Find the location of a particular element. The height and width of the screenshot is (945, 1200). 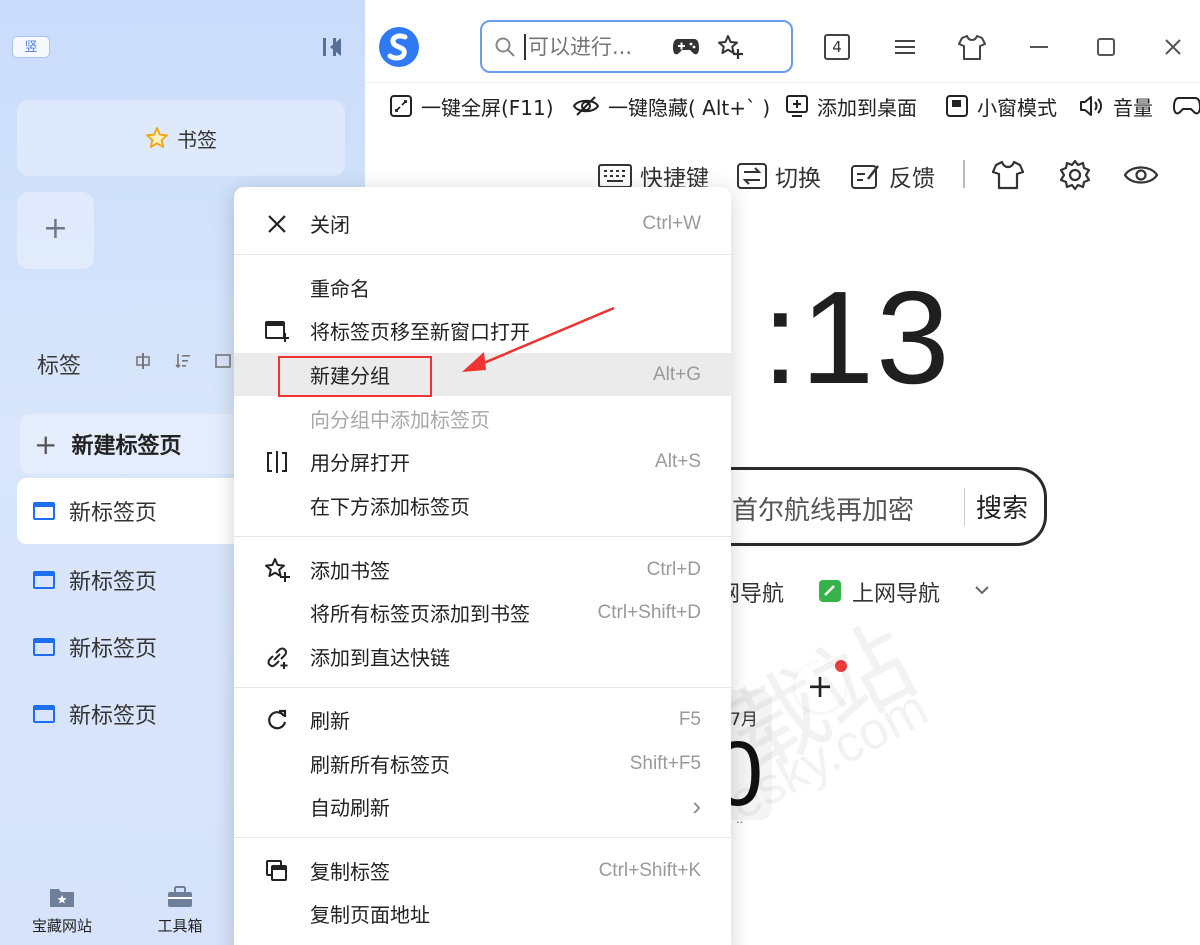

nav-link: 上网导航 is located at coordinates (896, 592).